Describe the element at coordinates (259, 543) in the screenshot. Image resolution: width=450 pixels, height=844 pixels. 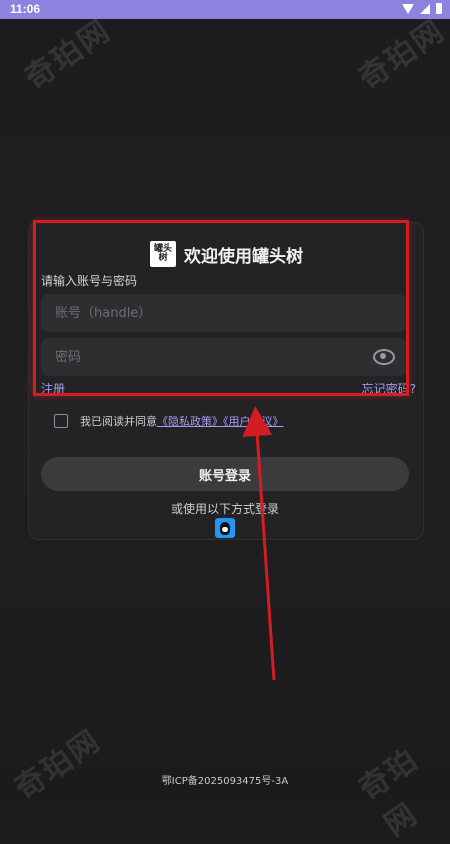
I see `annotation-arrow` at that location.